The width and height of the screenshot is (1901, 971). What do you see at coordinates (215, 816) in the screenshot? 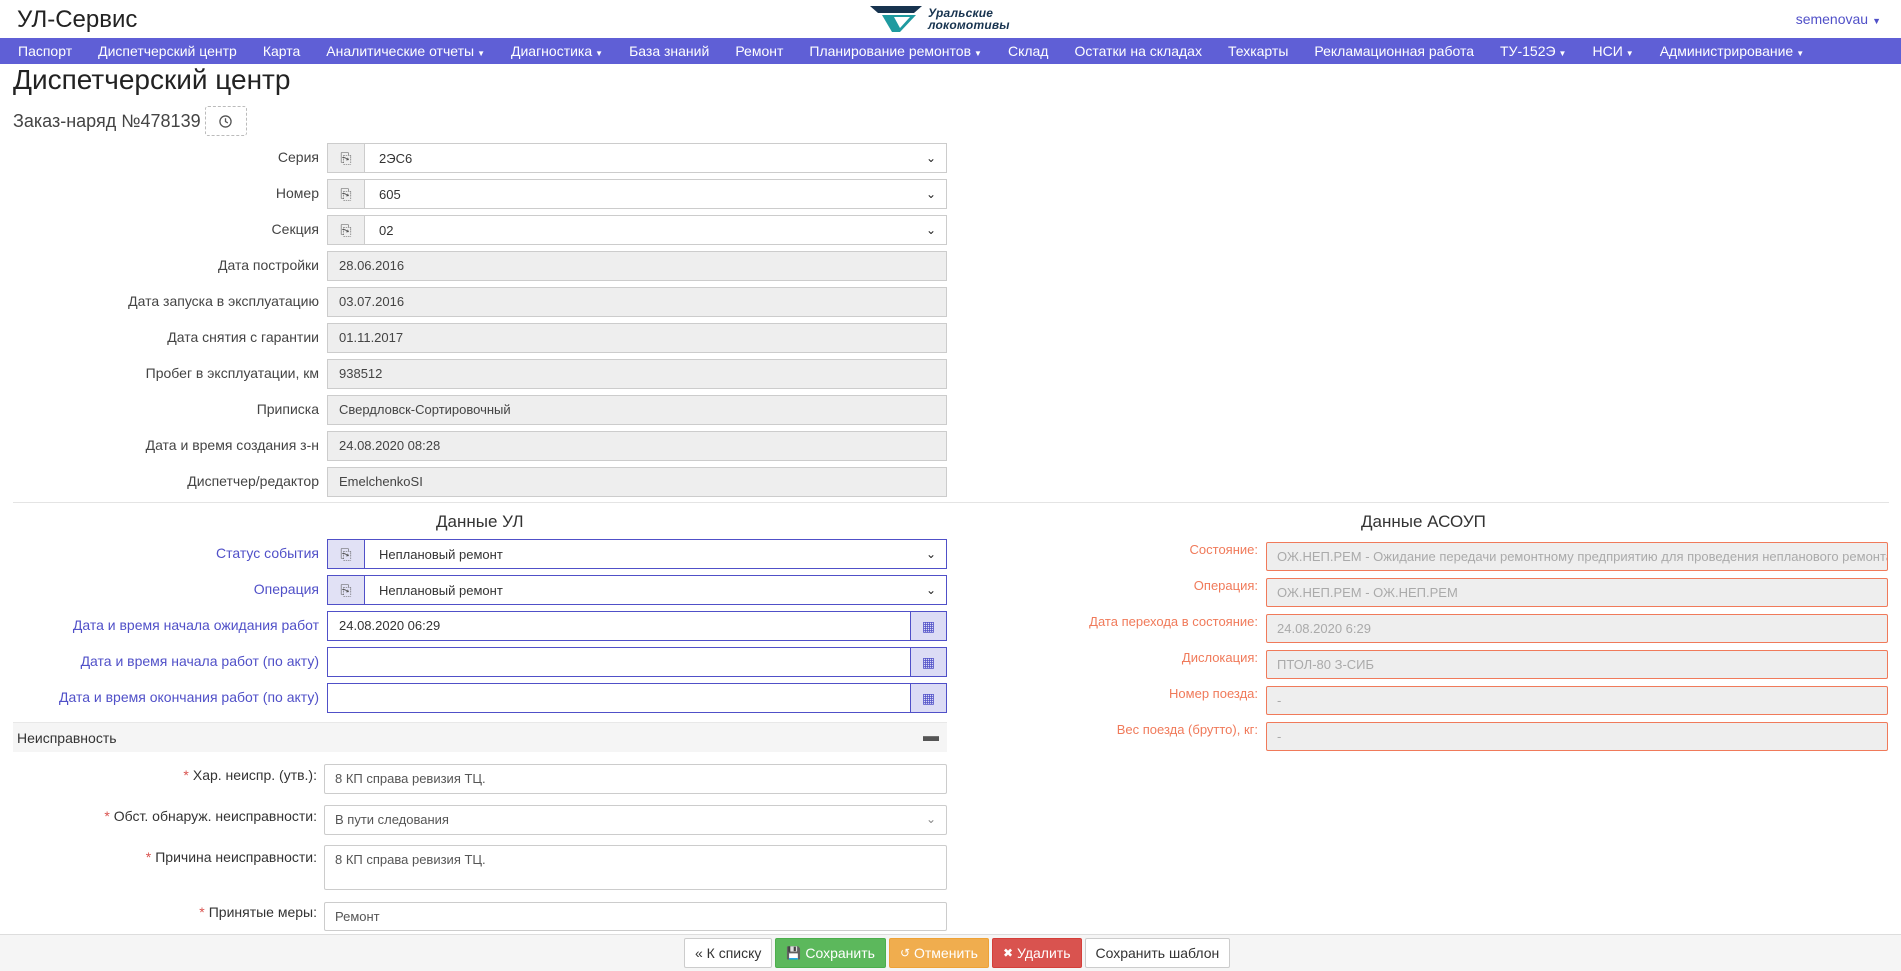
I see `fault-circumstance-label: Обст. обнаруж. неисправности:` at bounding box center [215, 816].